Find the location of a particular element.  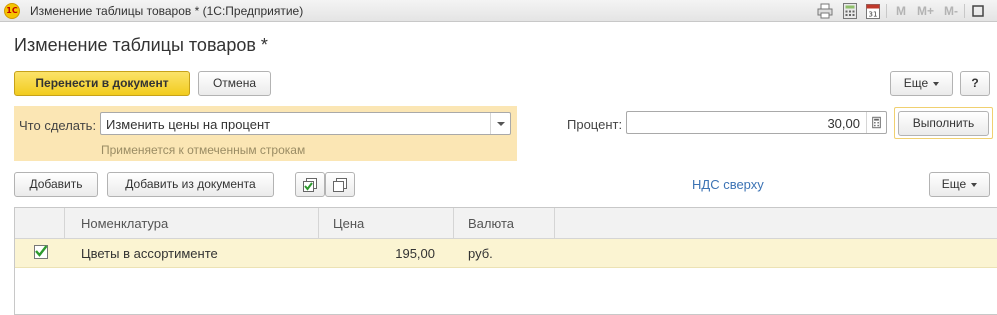

check-all-icon is located at coordinates (310, 185).